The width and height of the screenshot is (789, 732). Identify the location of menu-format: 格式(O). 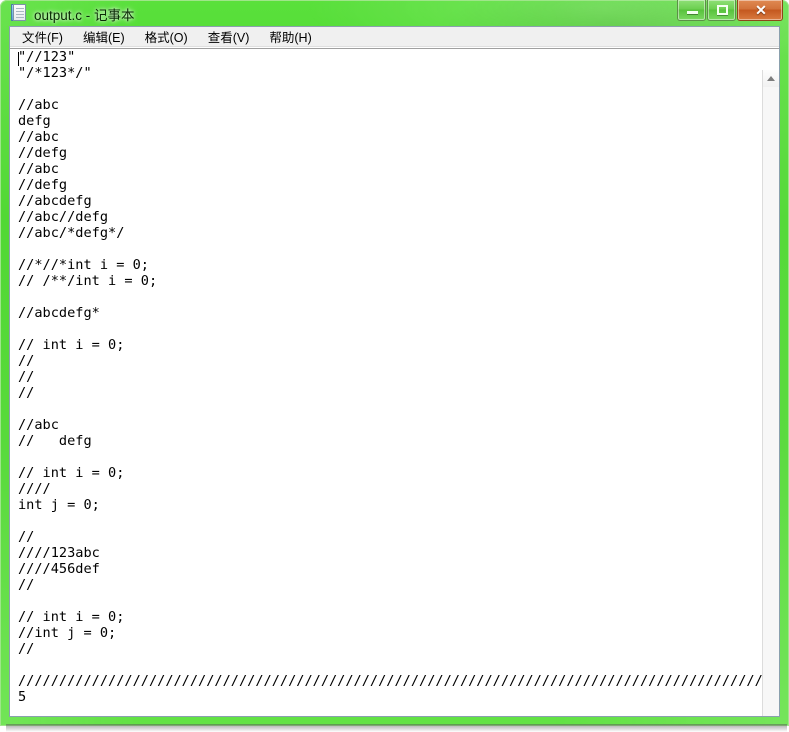
(166, 37).